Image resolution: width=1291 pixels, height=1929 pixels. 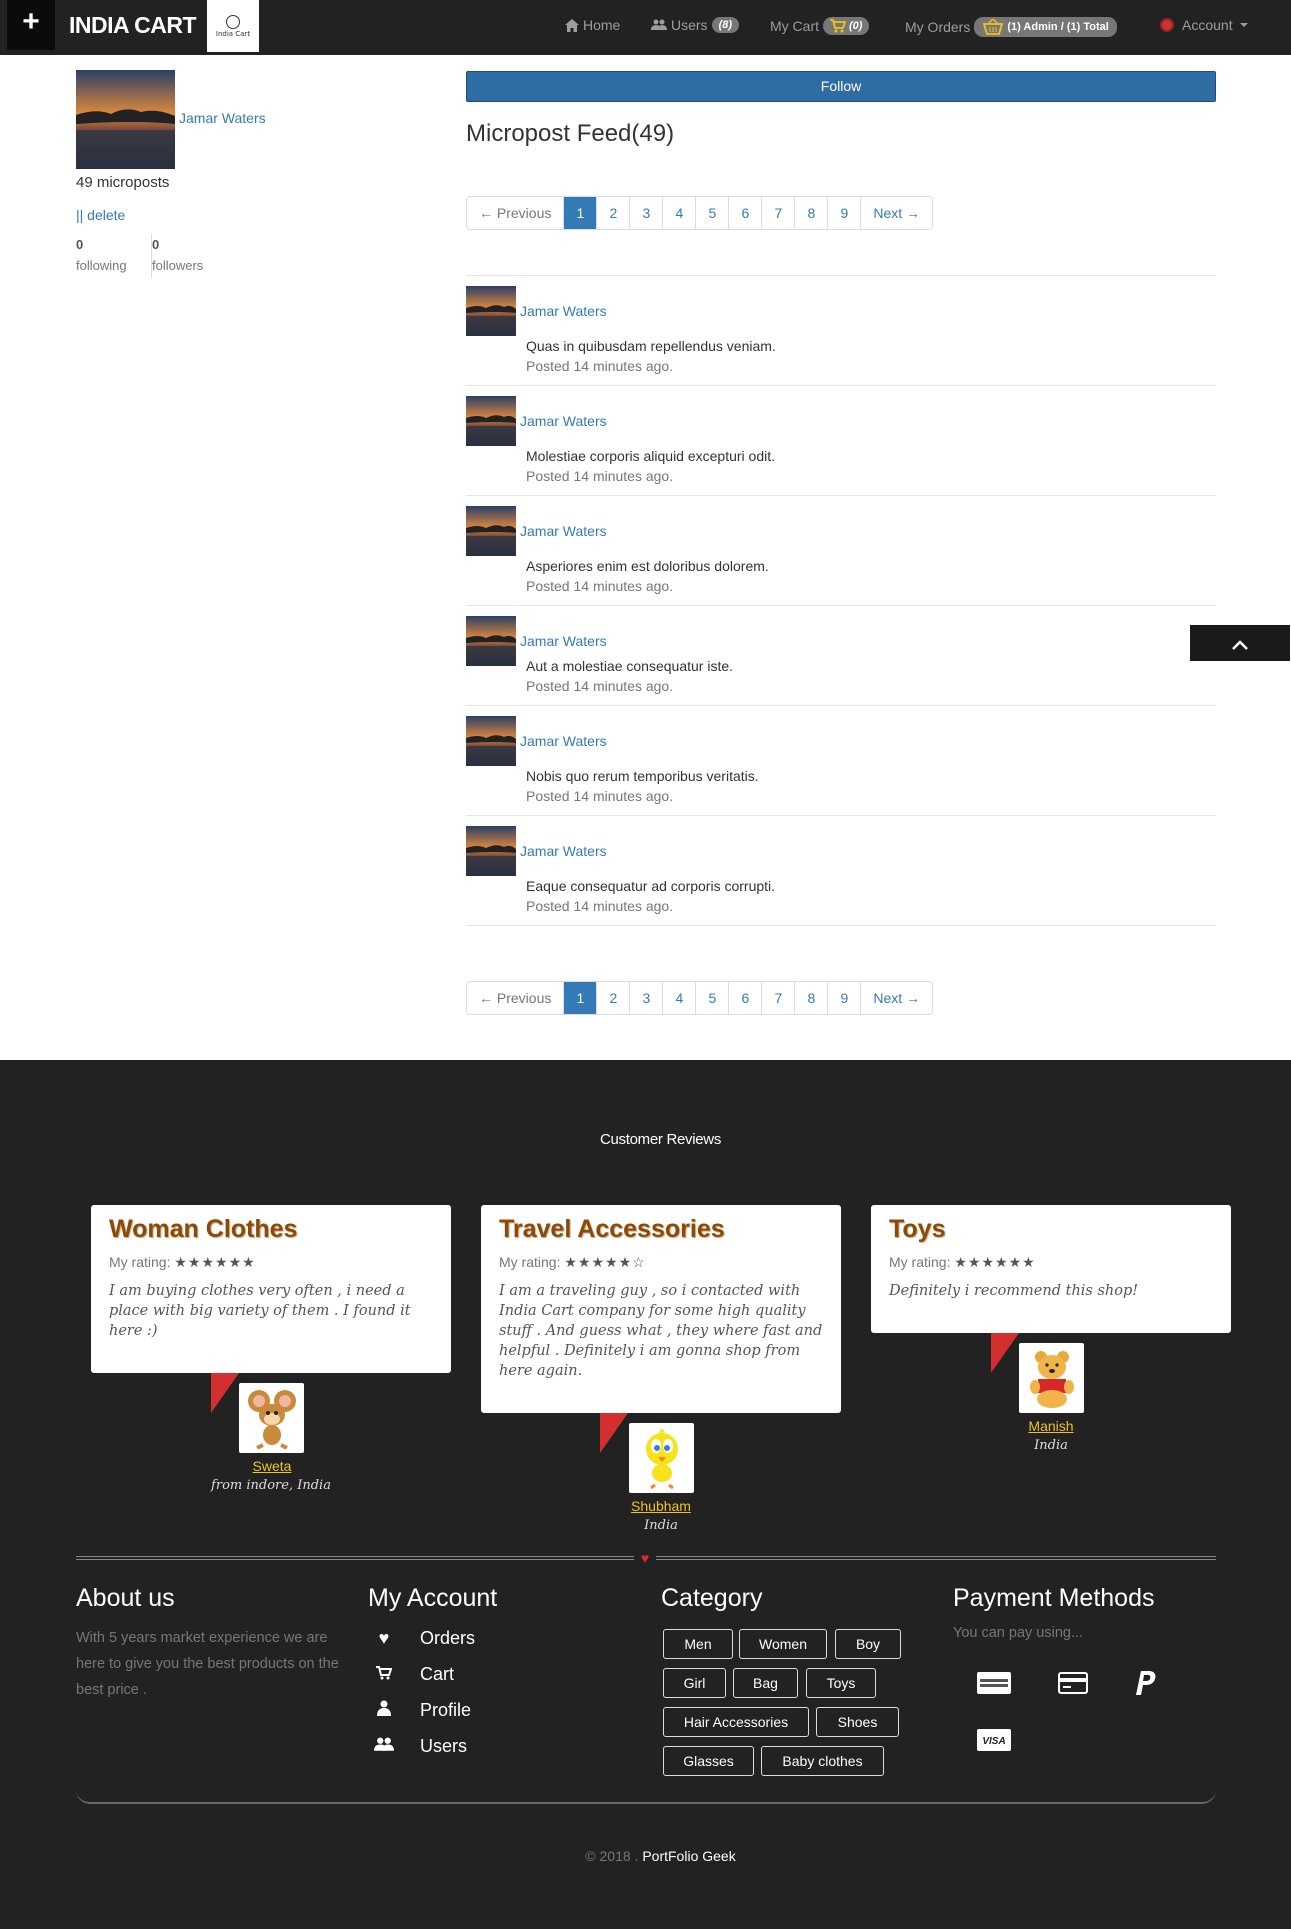 I want to click on nav-users-link: Users (8), so click(x=695, y=25).